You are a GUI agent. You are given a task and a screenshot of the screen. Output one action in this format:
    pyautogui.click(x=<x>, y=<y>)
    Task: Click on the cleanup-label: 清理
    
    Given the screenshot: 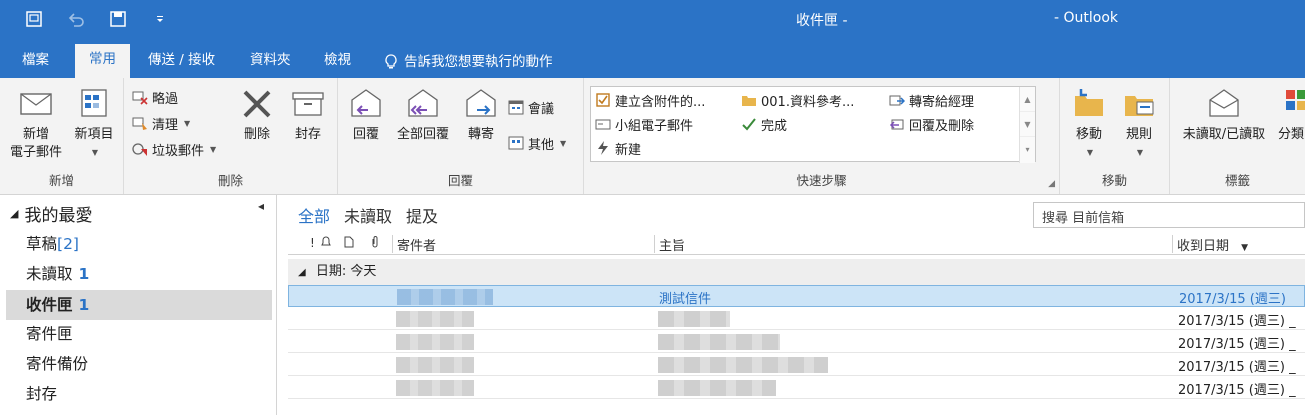 What is the action you would take?
    pyautogui.click(x=165, y=125)
    